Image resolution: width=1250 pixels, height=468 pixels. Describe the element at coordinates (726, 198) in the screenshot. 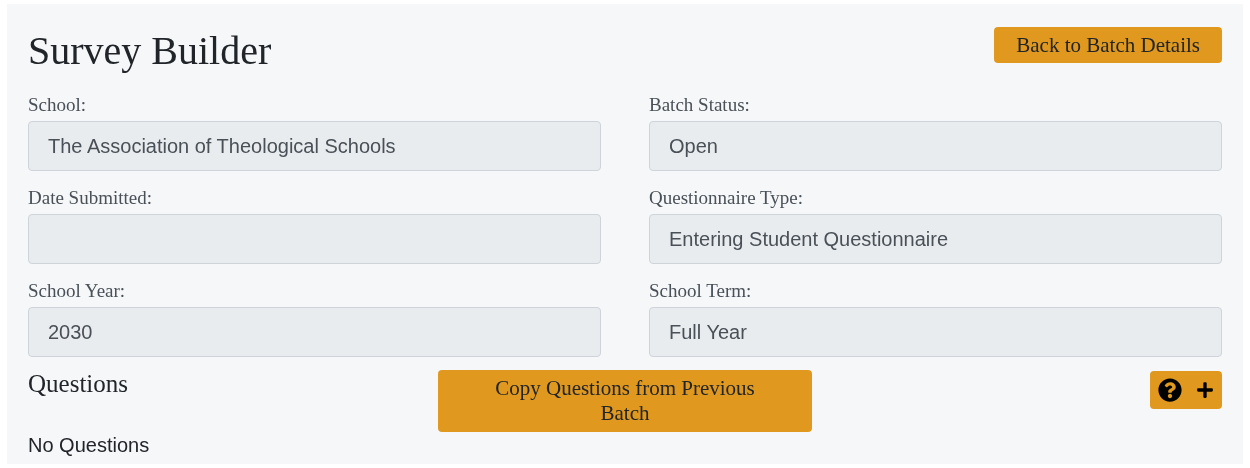

I see `field-label: Questionnaire Type:` at that location.